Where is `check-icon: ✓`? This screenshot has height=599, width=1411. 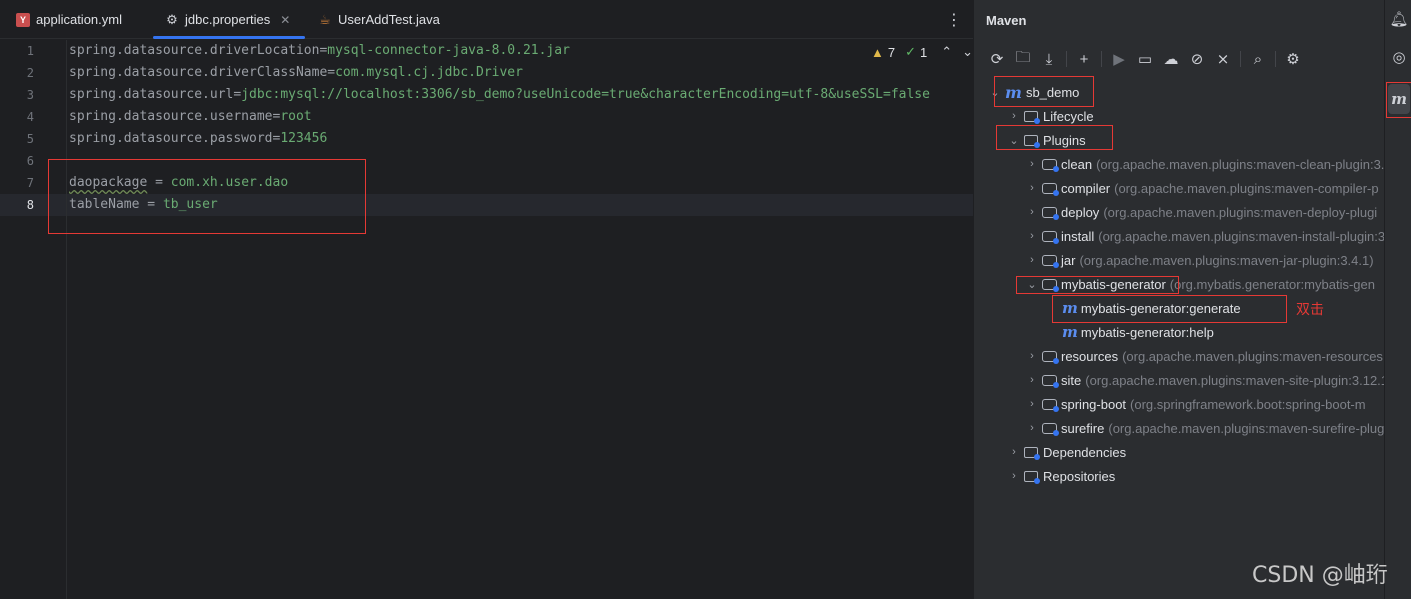 check-icon: ✓ is located at coordinates (911, 51).